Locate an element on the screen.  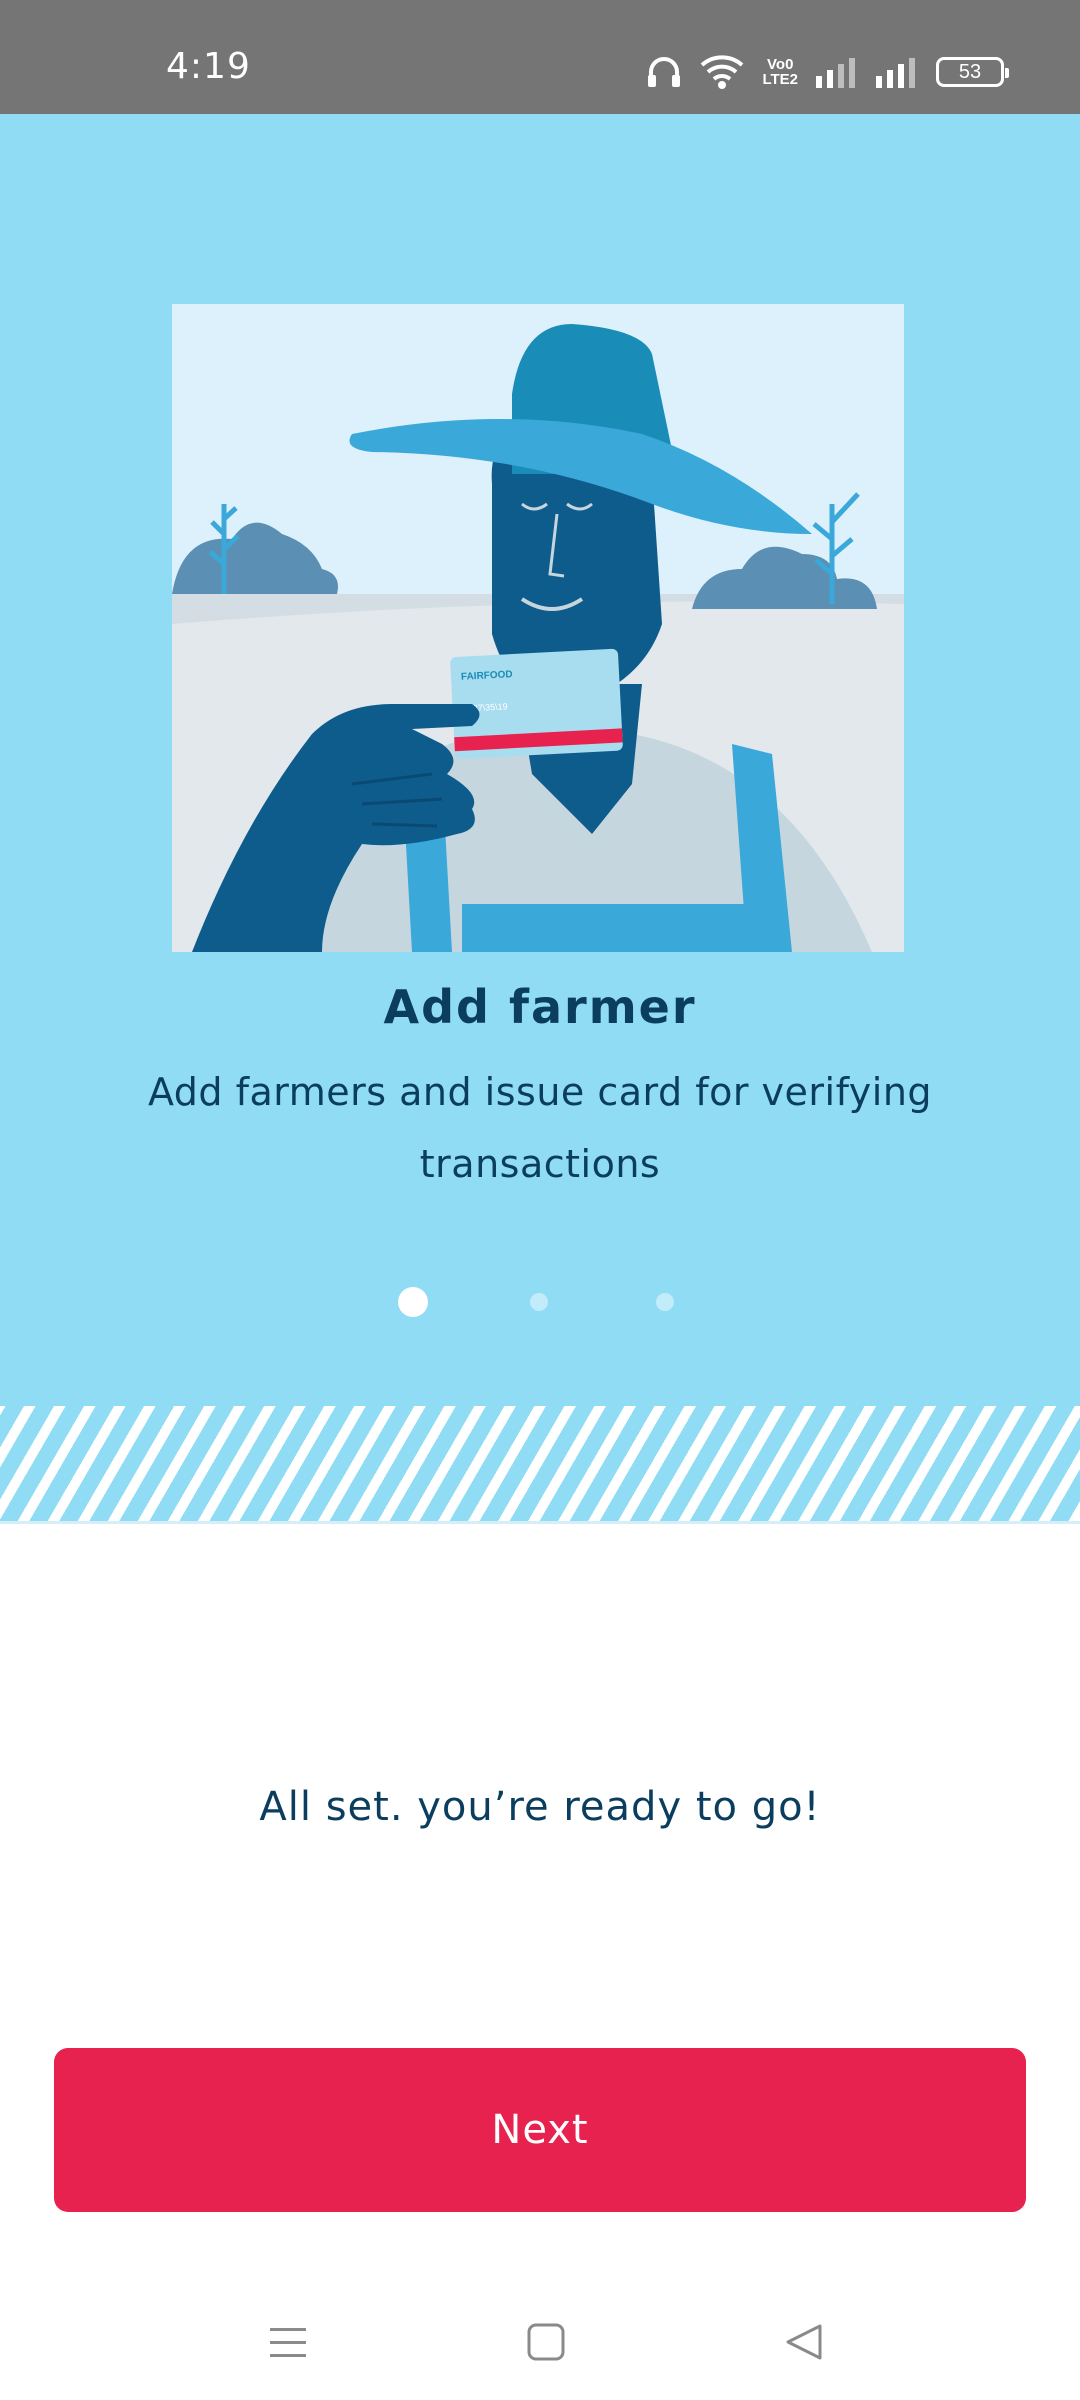
volte-icon: Vo0 LTE2 is located at coordinates (780, 72).